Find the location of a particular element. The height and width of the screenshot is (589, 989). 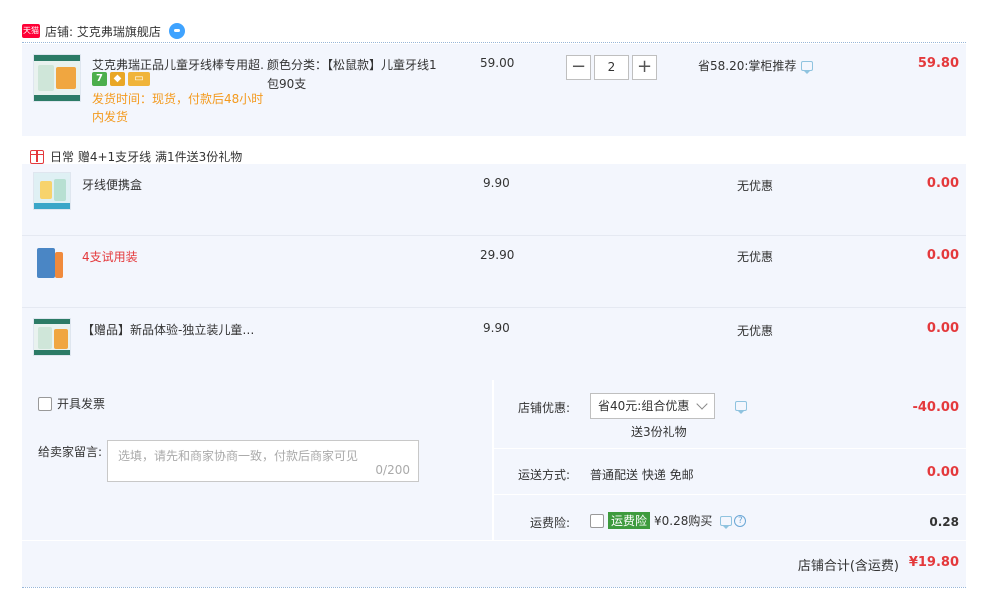

shipping-method: 普通配送 快递 免邮 is located at coordinates (642, 475).